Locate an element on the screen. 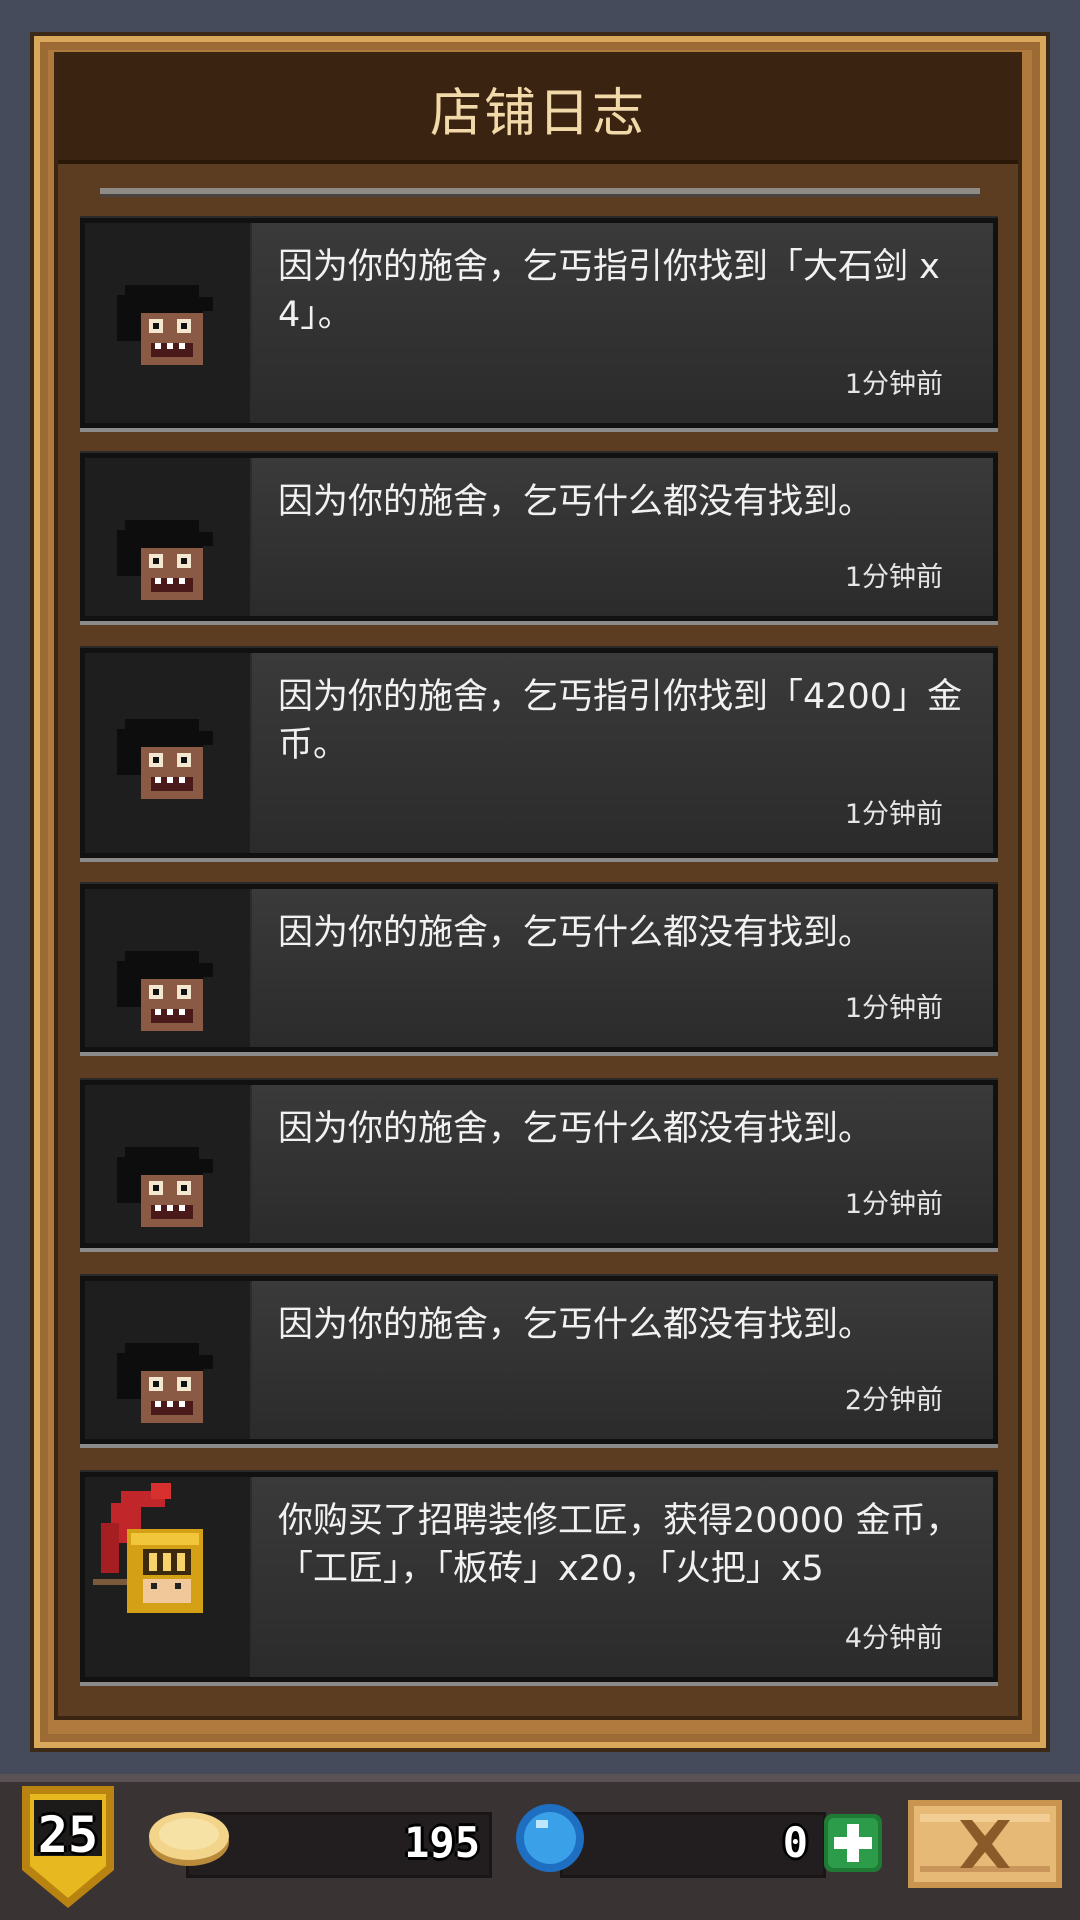 The width and height of the screenshot is (1080, 1920). gem-amount: 0 is located at coordinates (795, 1842).